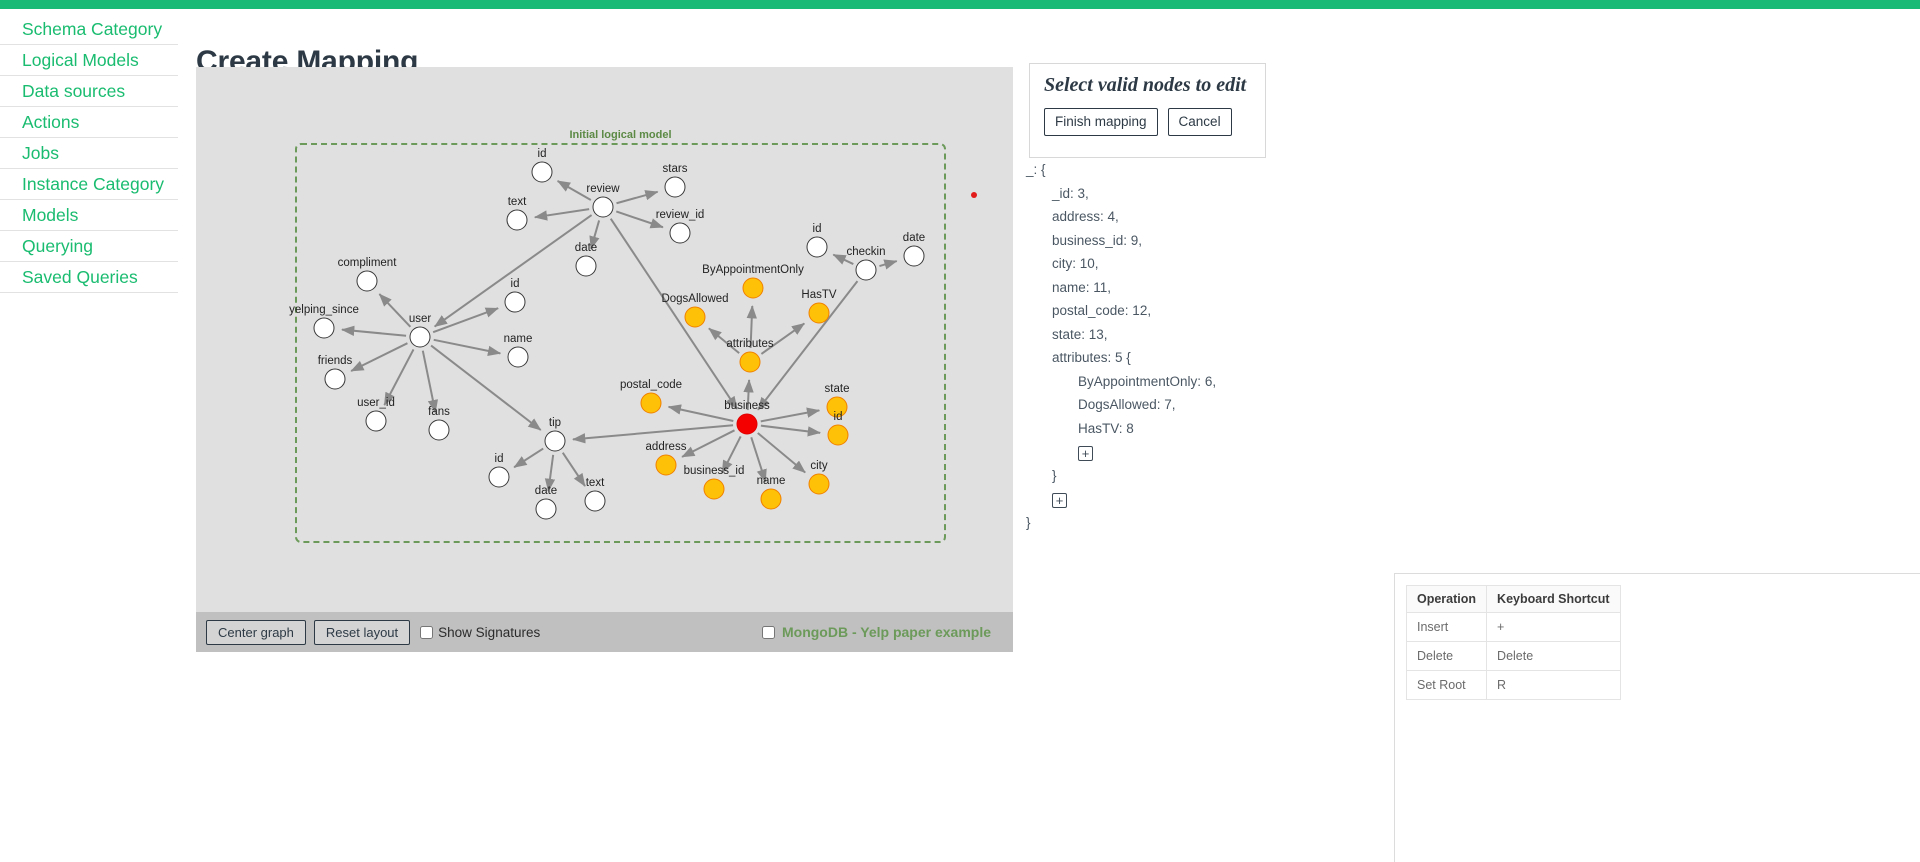  I want to click on shortcut-key-cell: Delete, so click(1553, 656).